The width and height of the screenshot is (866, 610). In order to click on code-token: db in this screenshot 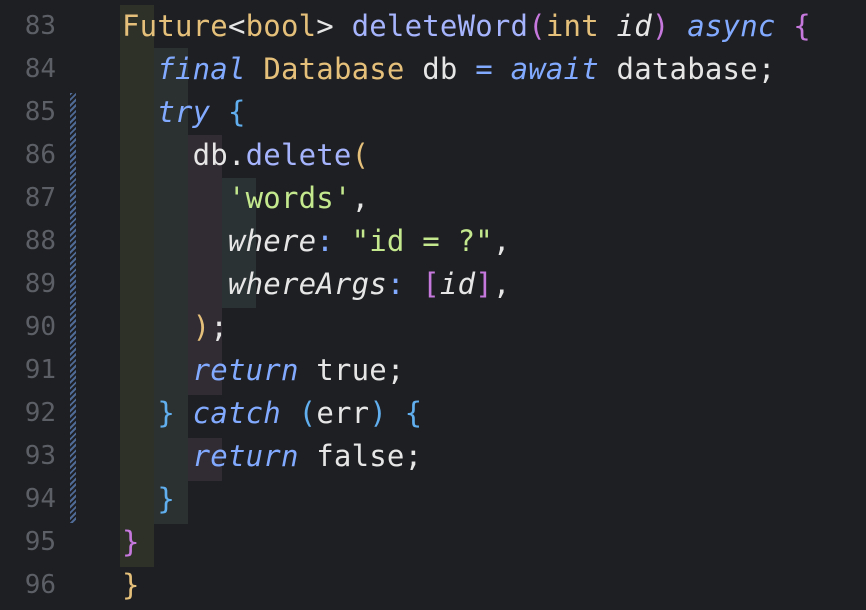, I will do `click(440, 69)`.